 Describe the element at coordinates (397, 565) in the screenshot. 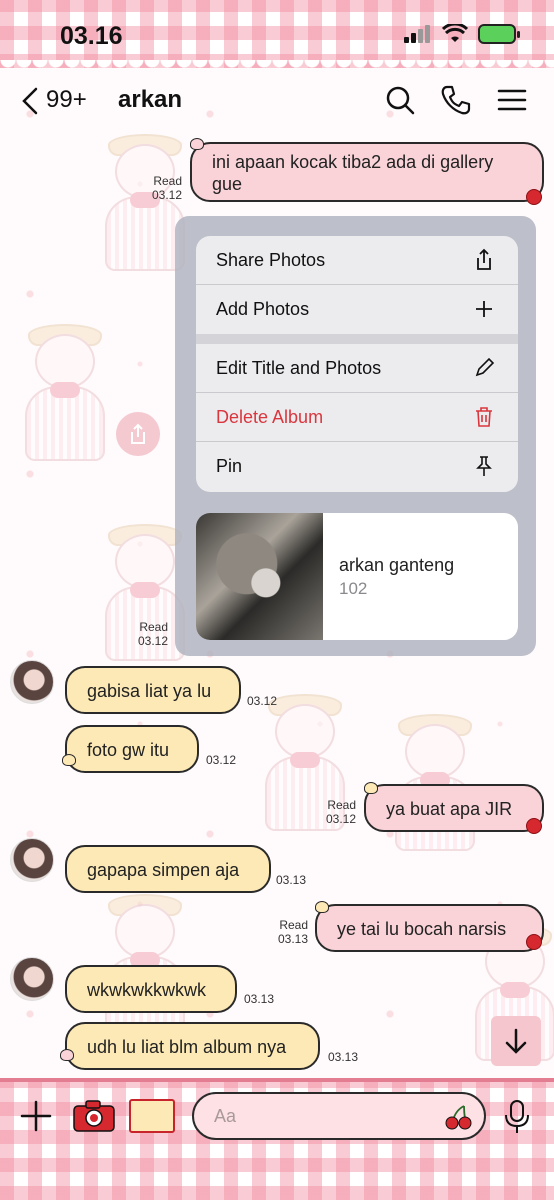

I see `album-name: arkan ganteng` at that location.